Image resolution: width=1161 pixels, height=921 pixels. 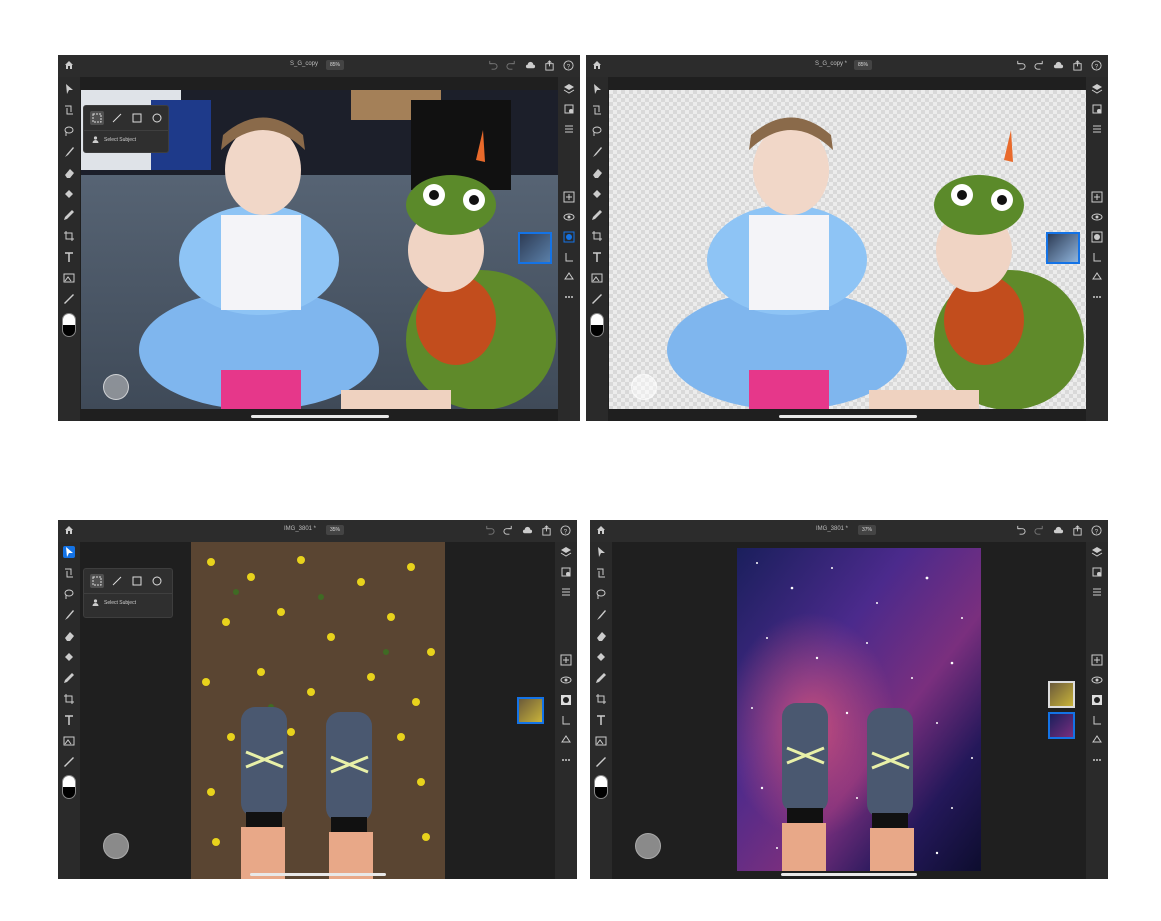 What do you see at coordinates (126, 139) in the screenshot?
I see `select-subject-button: Select Subject` at bounding box center [126, 139].